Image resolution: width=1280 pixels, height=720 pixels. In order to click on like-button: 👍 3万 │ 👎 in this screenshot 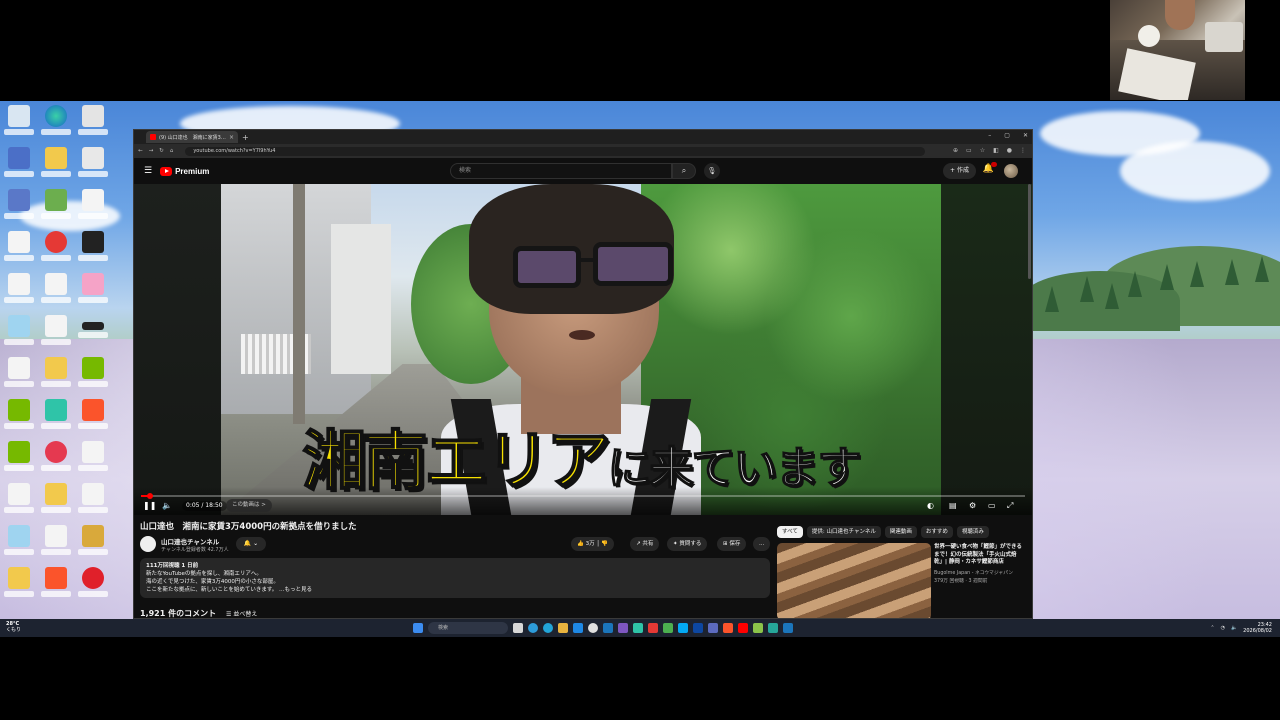, I will do `click(593, 544)`.